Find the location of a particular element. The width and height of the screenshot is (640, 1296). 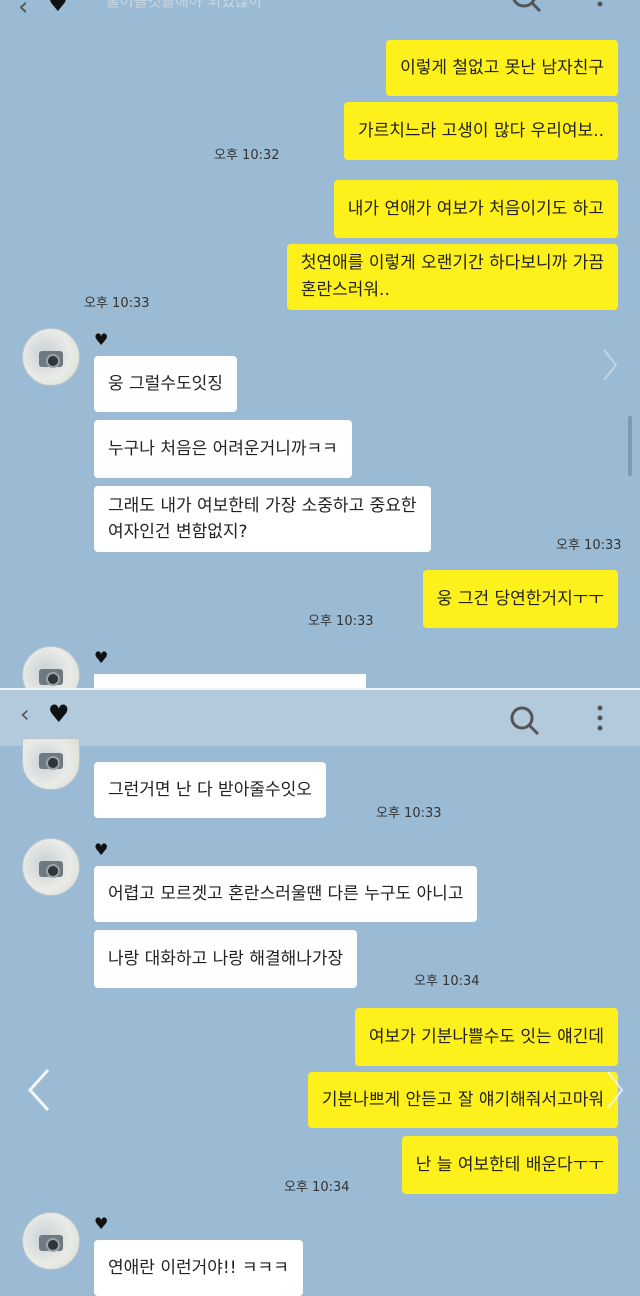

received-message: 그런거면 난 다 받아줄수잇오 is located at coordinates (210, 790).